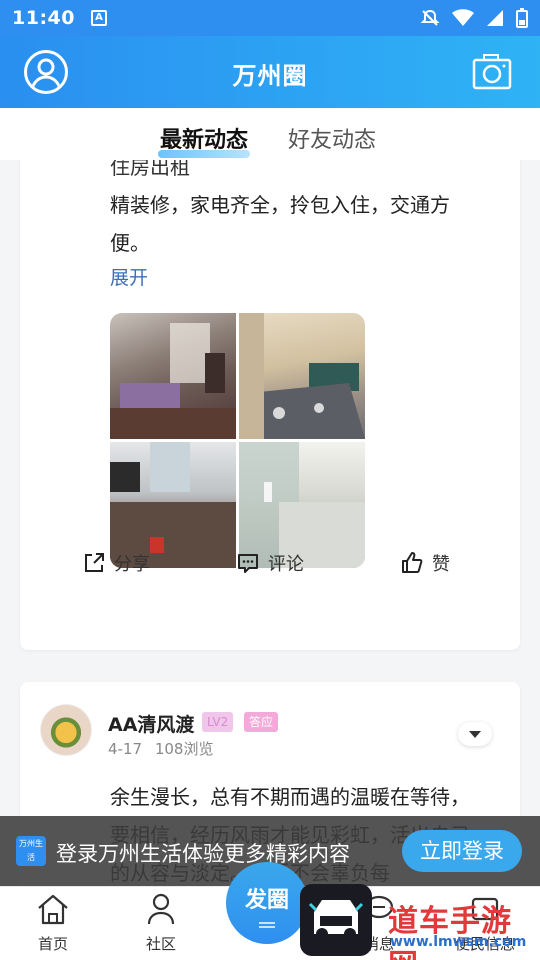 This screenshot has width=540, height=960. I want to click on post-date: 4-17, so click(125, 749).